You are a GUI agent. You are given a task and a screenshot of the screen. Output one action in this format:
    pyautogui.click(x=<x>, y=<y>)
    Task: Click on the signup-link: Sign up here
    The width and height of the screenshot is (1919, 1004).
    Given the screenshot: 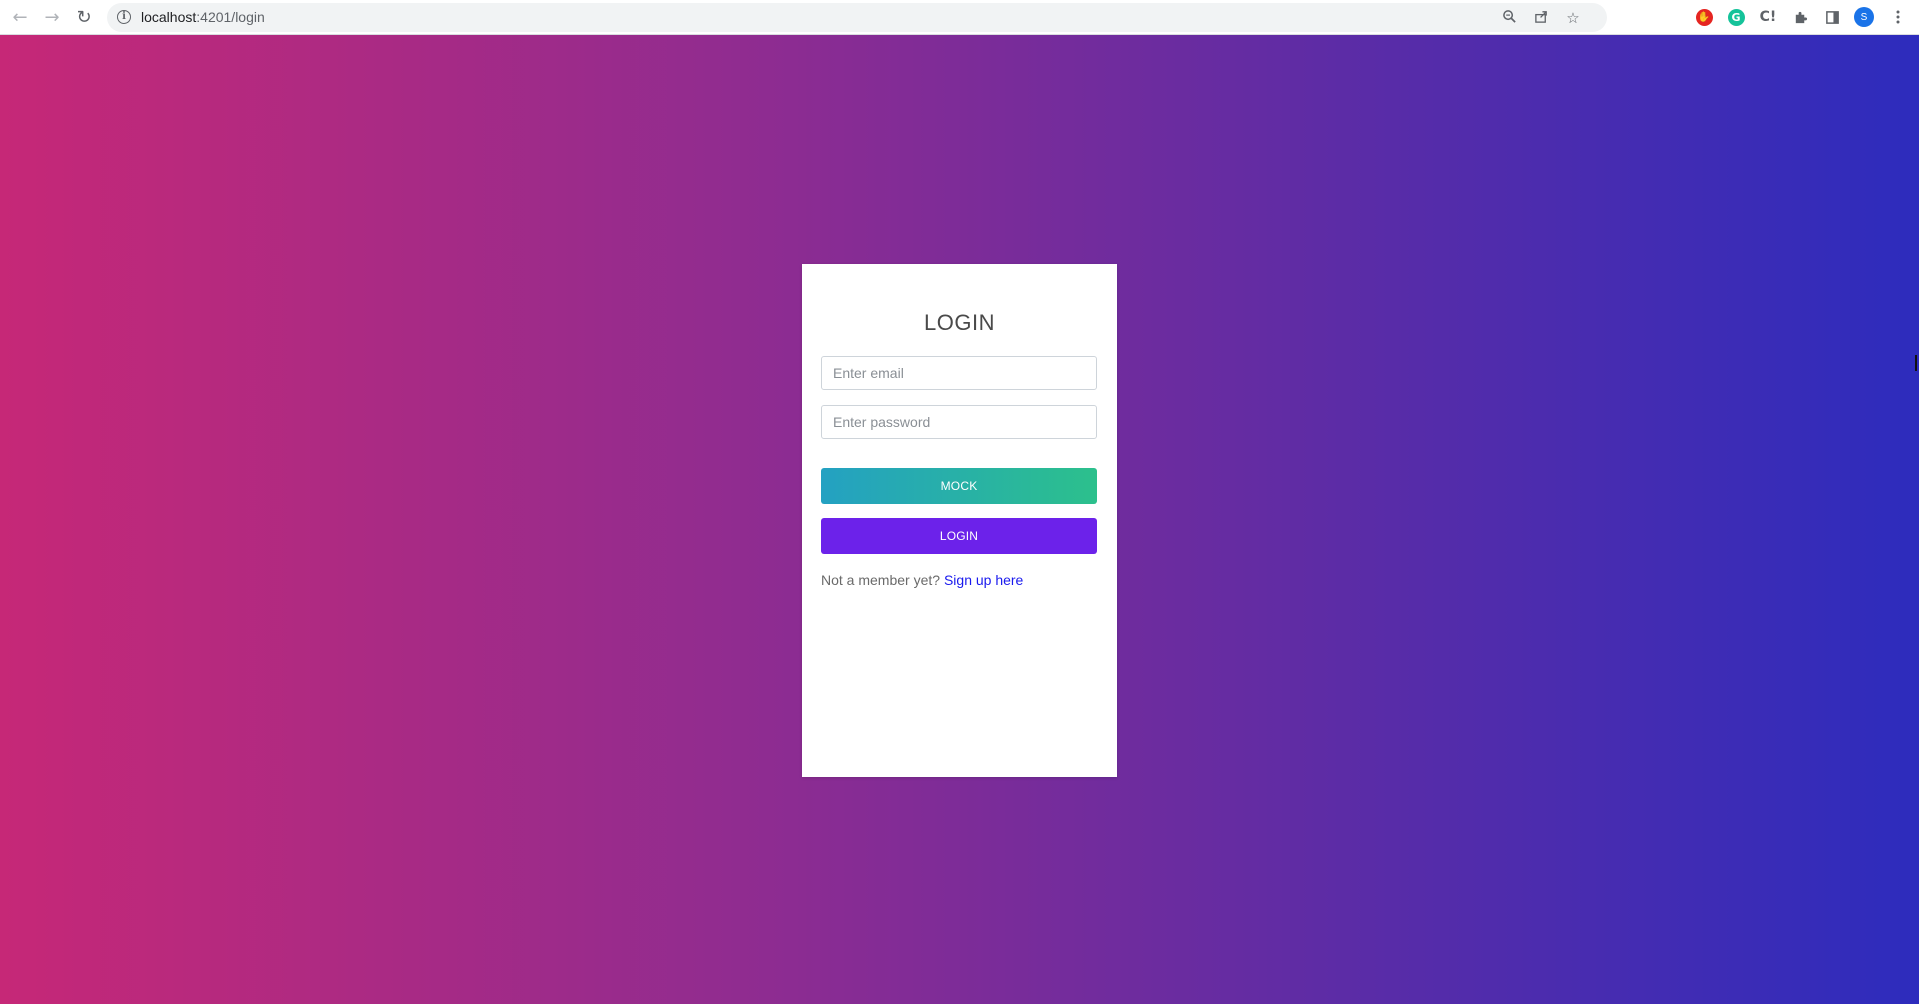 What is the action you would take?
    pyautogui.click(x=983, y=580)
    